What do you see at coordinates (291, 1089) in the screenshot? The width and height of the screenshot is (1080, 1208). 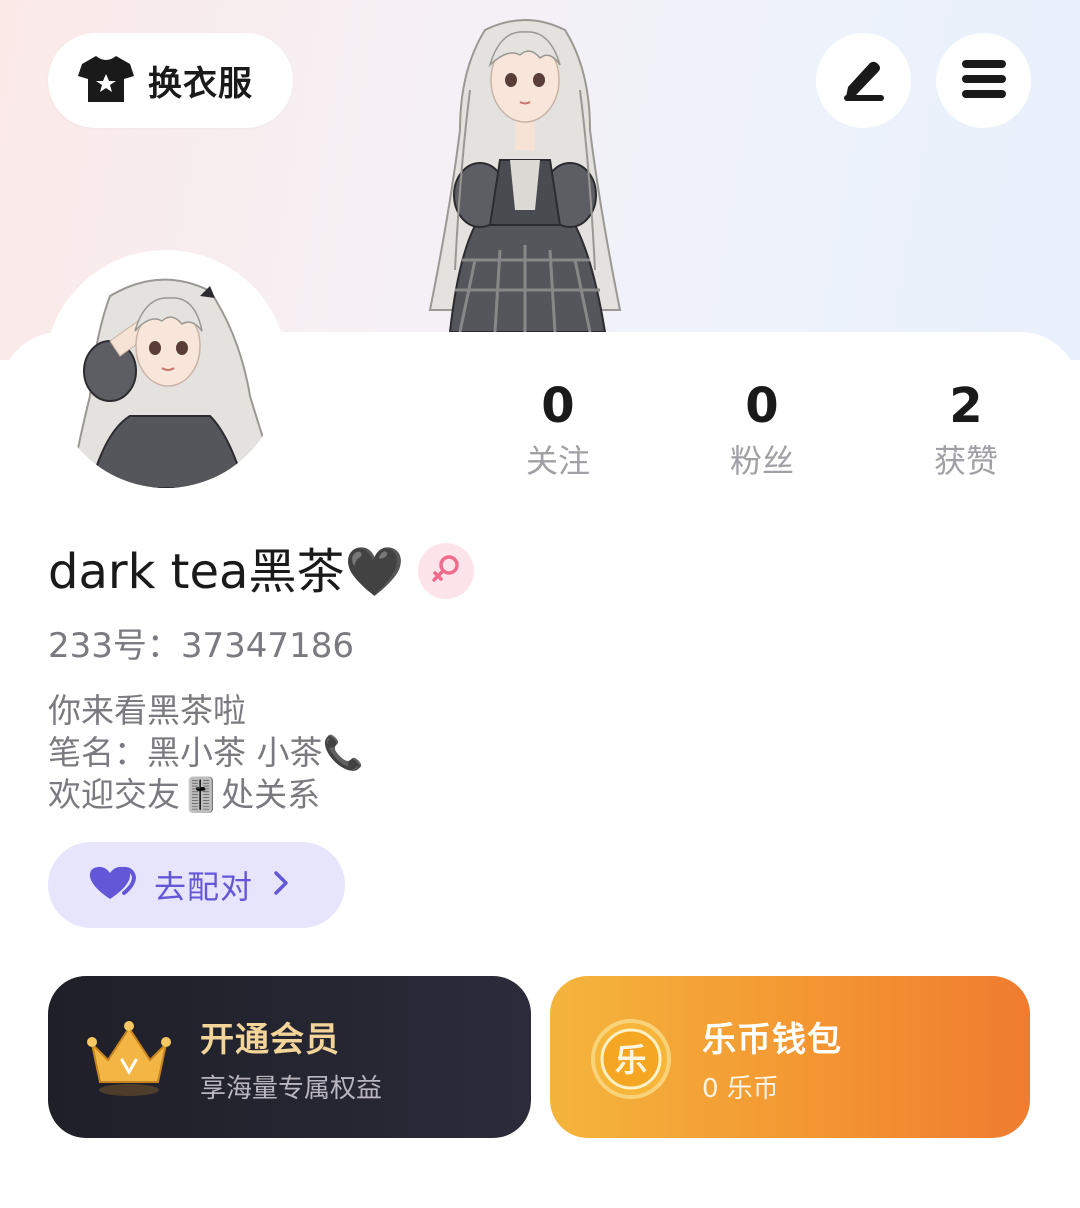 I see `vip-card-subtitle: 享海量专属权益` at bounding box center [291, 1089].